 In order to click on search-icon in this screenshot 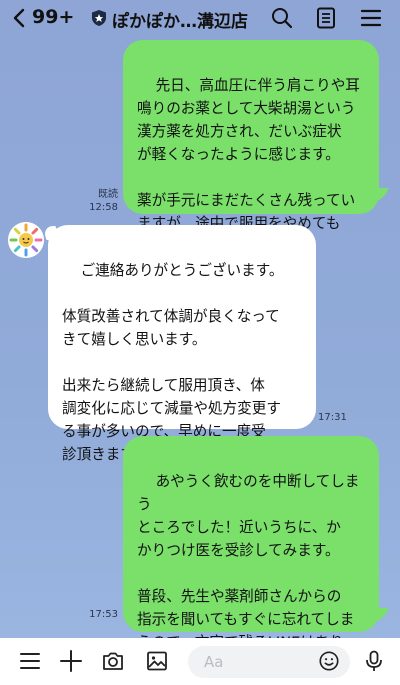, I will do `click(282, 18)`.